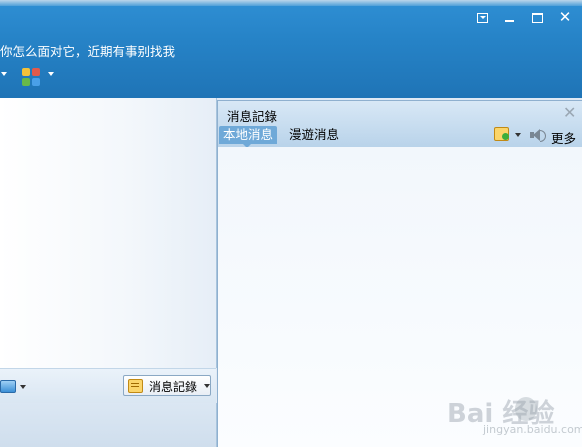 This screenshot has width=582, height=447. What do you see at coordinates (538, 135) in the screenshot?
I see `speaker-icon` at bounding box center [538, 135].